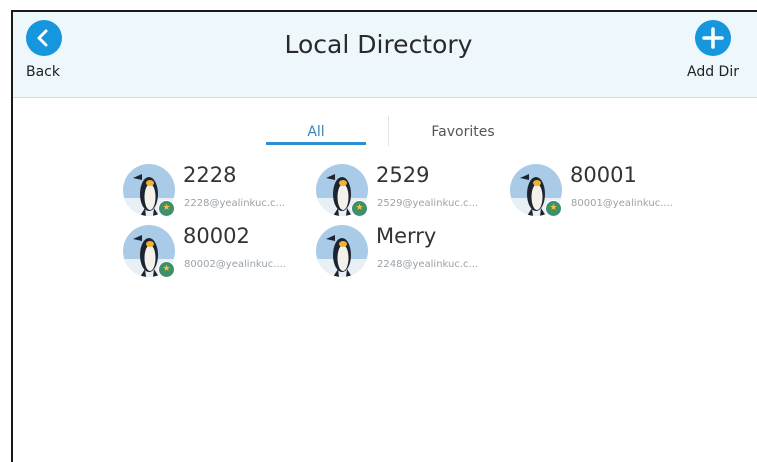 Image resolution: width=757 pixels, height=462 pixels. I want to click on contact-name: 80002, so click(216, 236).